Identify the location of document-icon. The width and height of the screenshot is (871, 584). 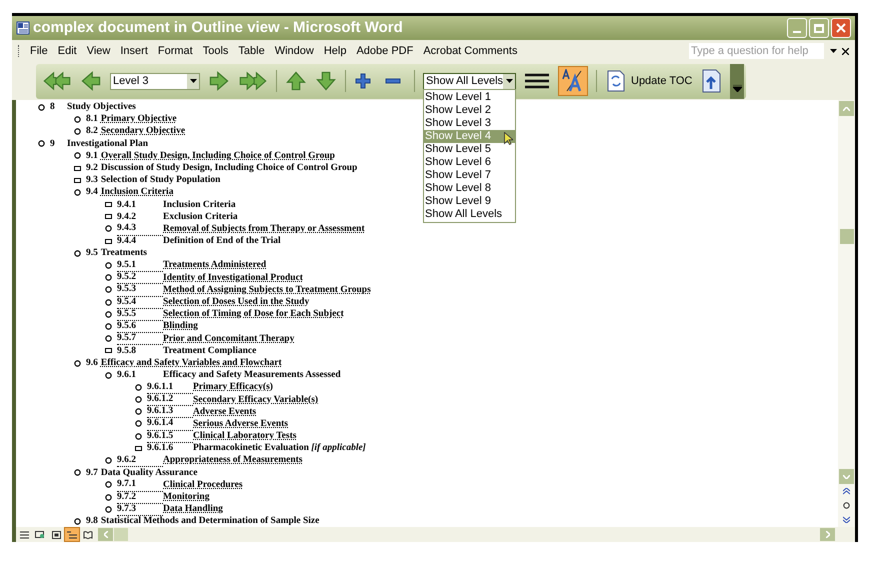
(23, 28).